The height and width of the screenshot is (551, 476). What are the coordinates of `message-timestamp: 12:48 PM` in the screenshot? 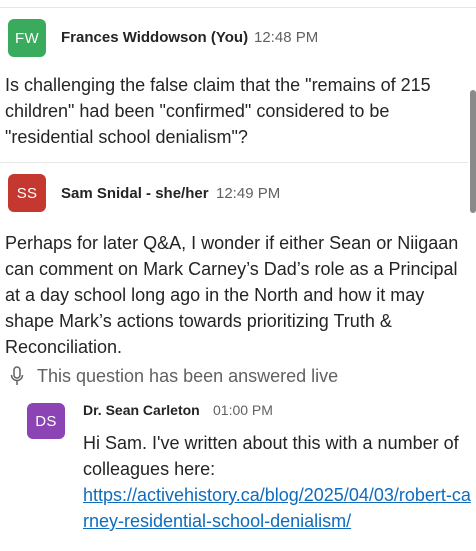 It's located at (286, 37).